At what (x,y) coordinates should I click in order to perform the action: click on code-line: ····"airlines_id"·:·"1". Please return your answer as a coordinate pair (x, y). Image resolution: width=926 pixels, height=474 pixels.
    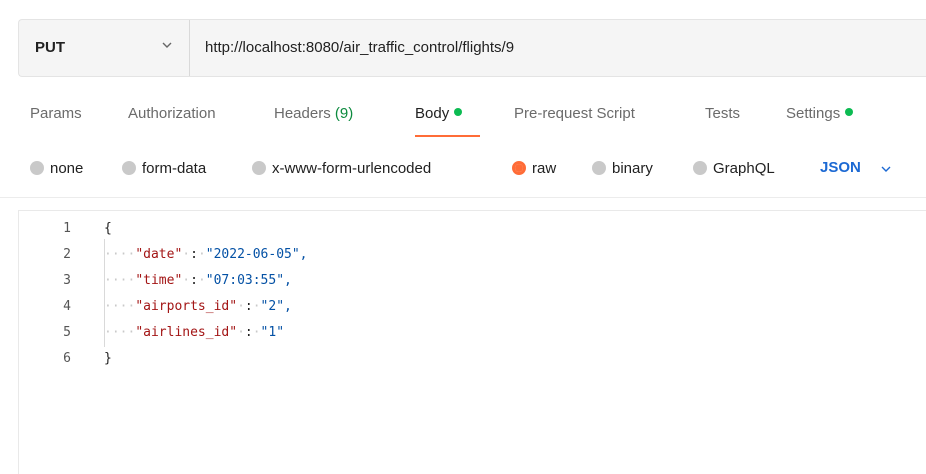
    Looking at the image, I should click on (194, 332).